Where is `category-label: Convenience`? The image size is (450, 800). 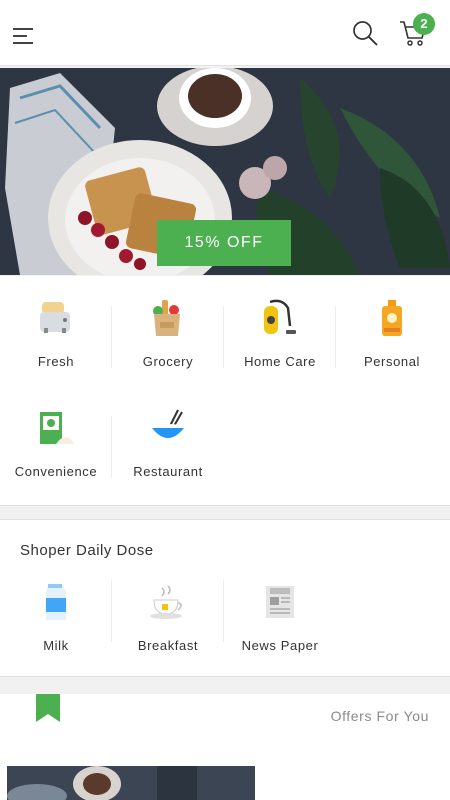
category-label: Convenience is located at coordinates (56, 471).